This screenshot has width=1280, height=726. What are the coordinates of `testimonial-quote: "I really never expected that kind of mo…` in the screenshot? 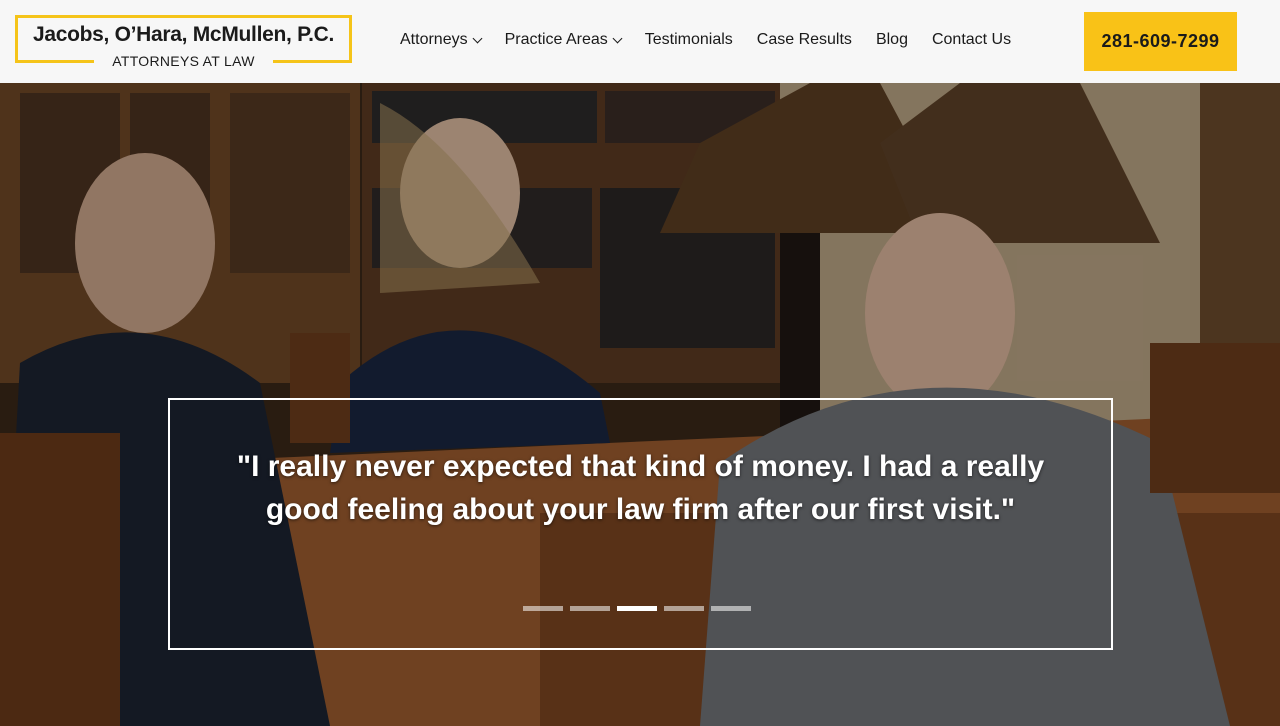 It's located at (640, 488).